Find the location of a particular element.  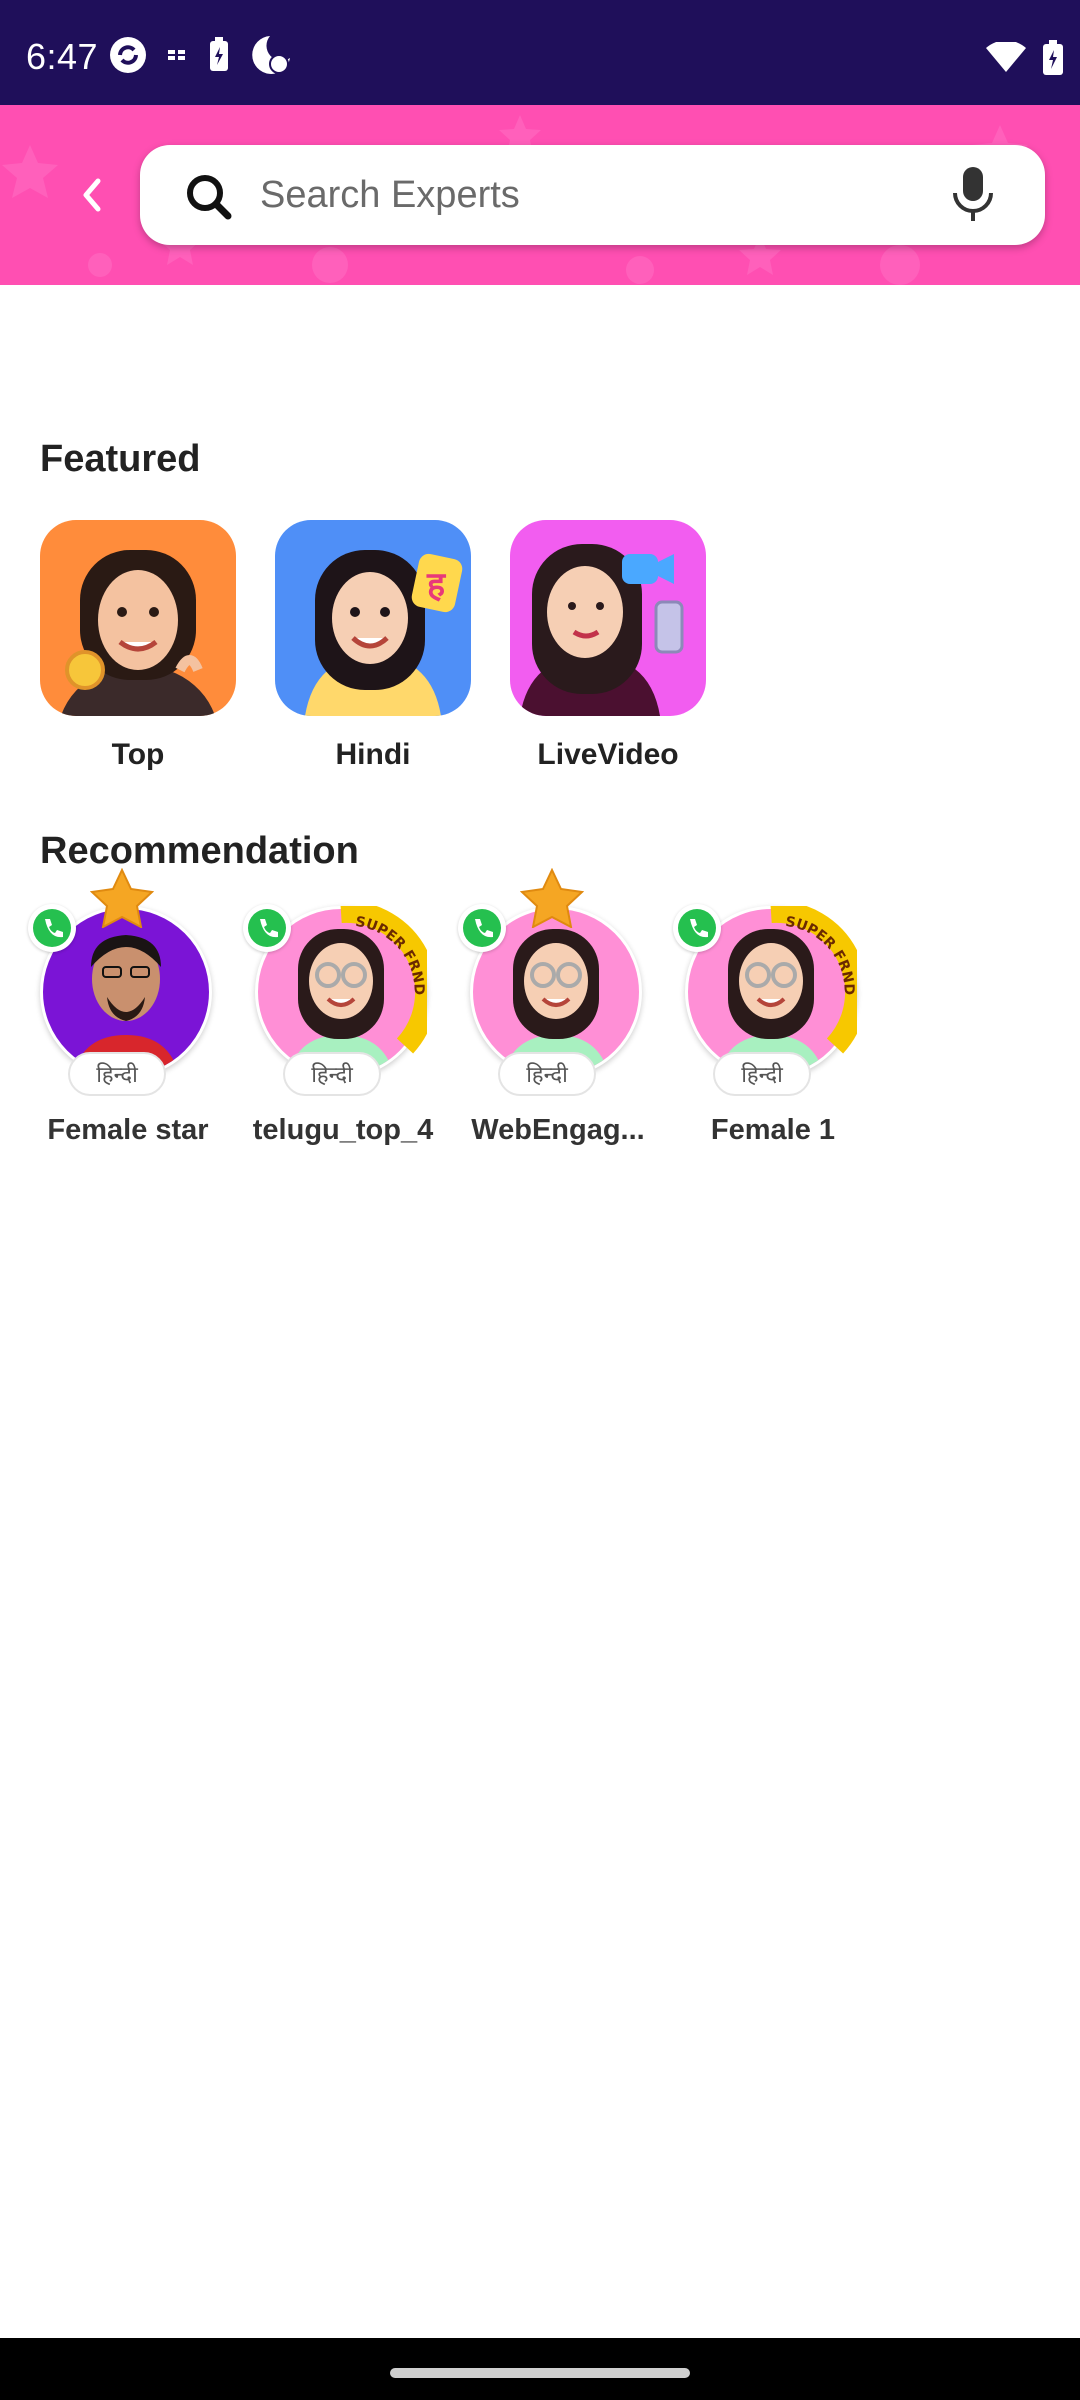

svg-text: ह is located at coordinates (436, 585).